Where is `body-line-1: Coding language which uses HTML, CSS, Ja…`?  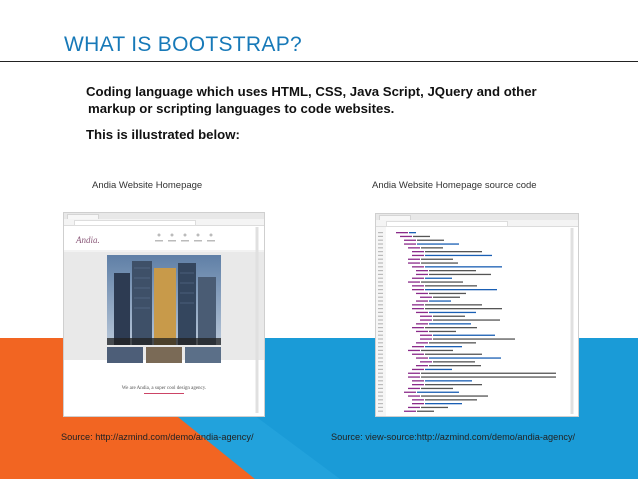 body-line-1: Coding language which uses HTML, CSS, Ja… is located at coordinates (311, 91).